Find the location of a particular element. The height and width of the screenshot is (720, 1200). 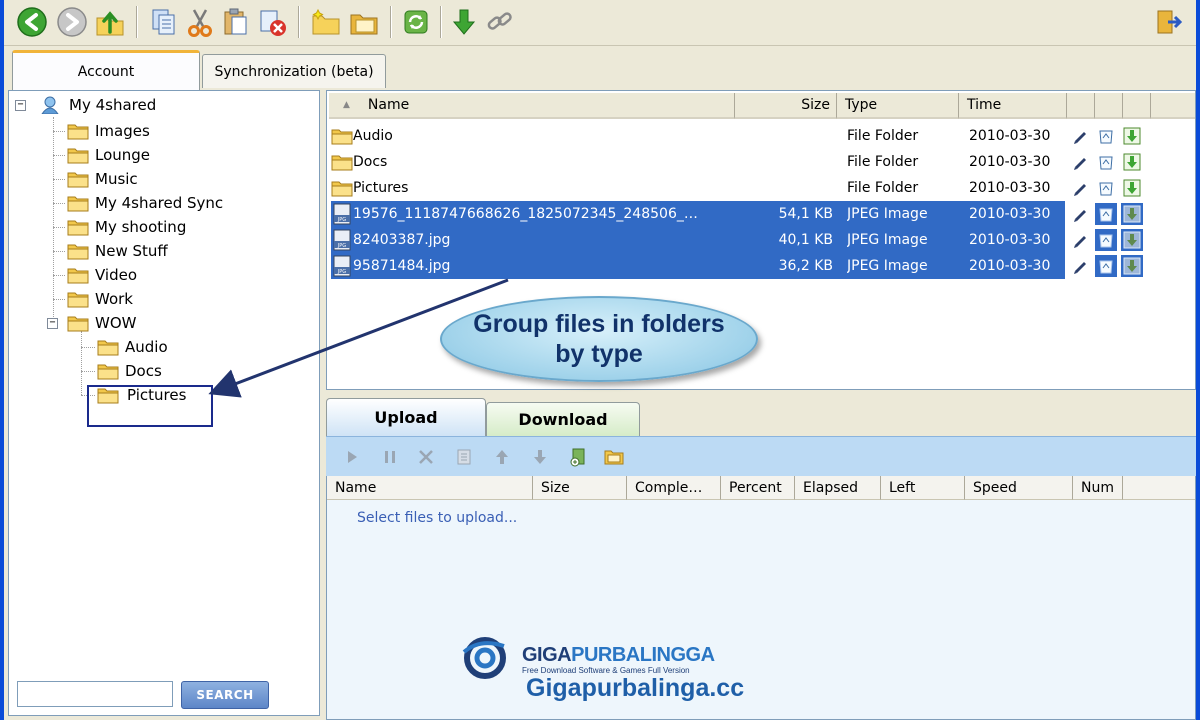

column-header-share is located at coordinates (1109, 106).